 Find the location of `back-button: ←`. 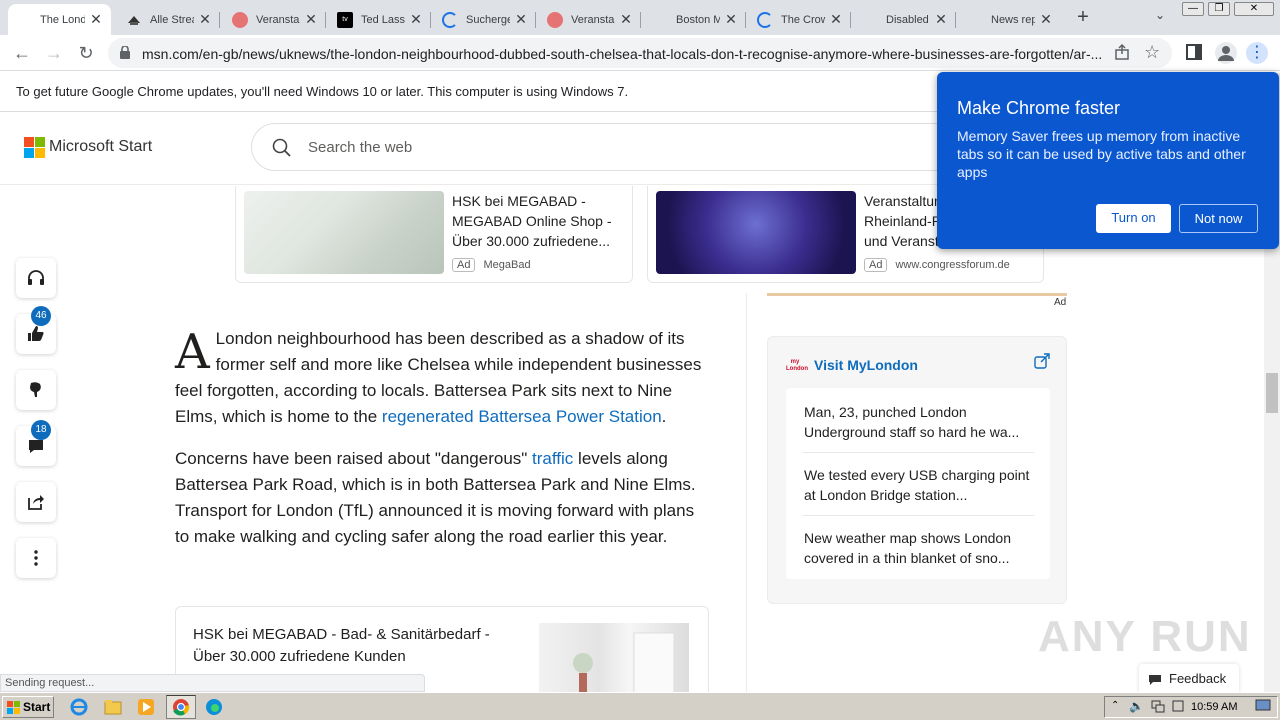

back-button: ← is located at coordinates (22, 53).